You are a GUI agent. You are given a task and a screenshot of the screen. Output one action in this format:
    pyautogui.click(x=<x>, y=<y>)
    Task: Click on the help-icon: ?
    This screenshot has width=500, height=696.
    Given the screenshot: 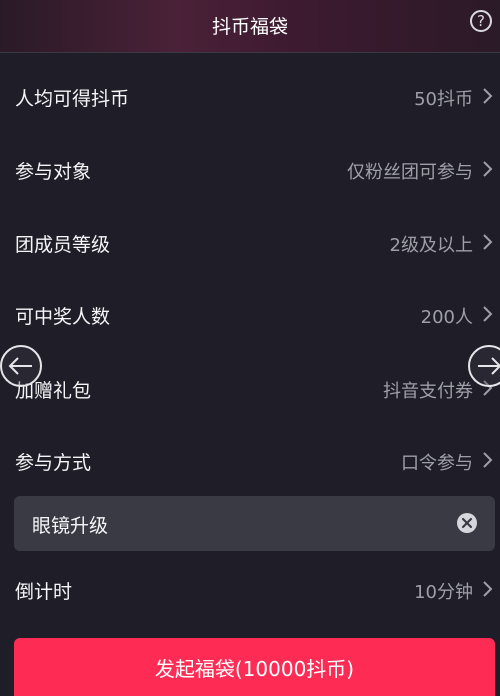 What is the action you would take?
    pyautogui.click(x=481, y=21)
    